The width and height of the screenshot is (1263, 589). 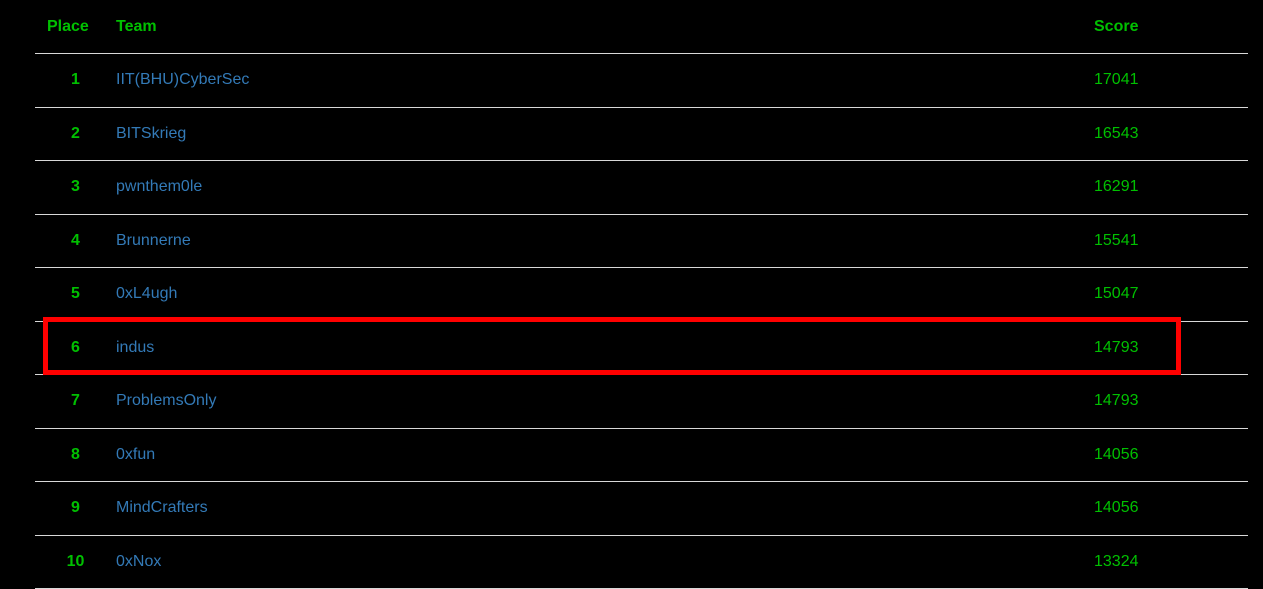 I want to click on team-link: pwnthem0le, so click(x=159, y=186).